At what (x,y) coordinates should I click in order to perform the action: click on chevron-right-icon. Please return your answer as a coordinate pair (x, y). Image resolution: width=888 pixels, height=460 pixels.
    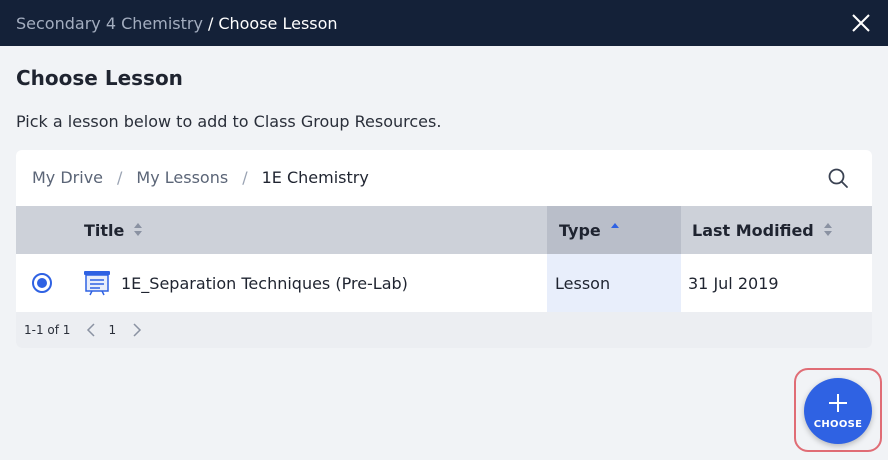
    Looking at the image, I should click on (137, 330).